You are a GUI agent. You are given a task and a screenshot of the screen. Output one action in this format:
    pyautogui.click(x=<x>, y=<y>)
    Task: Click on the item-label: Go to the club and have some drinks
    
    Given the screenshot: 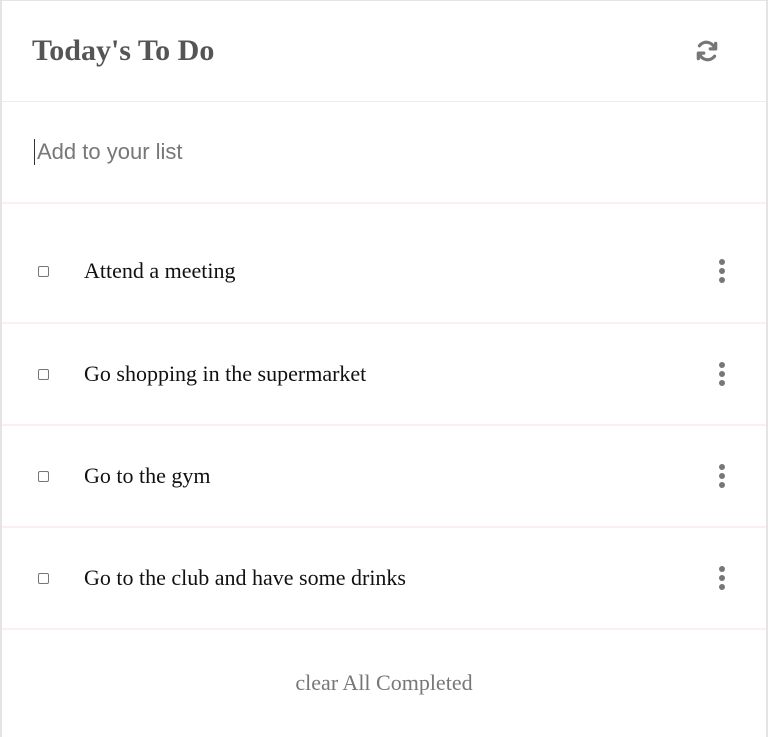 What is the action you would take?
    pyautogui.click(x=245, y=577)
    